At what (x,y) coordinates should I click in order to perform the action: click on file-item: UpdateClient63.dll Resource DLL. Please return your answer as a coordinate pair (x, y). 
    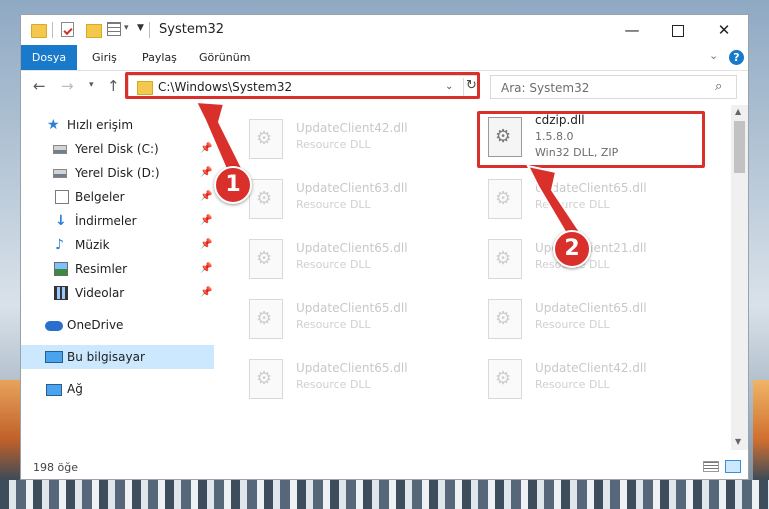
    Looking at the image, I should click on (357, 200).